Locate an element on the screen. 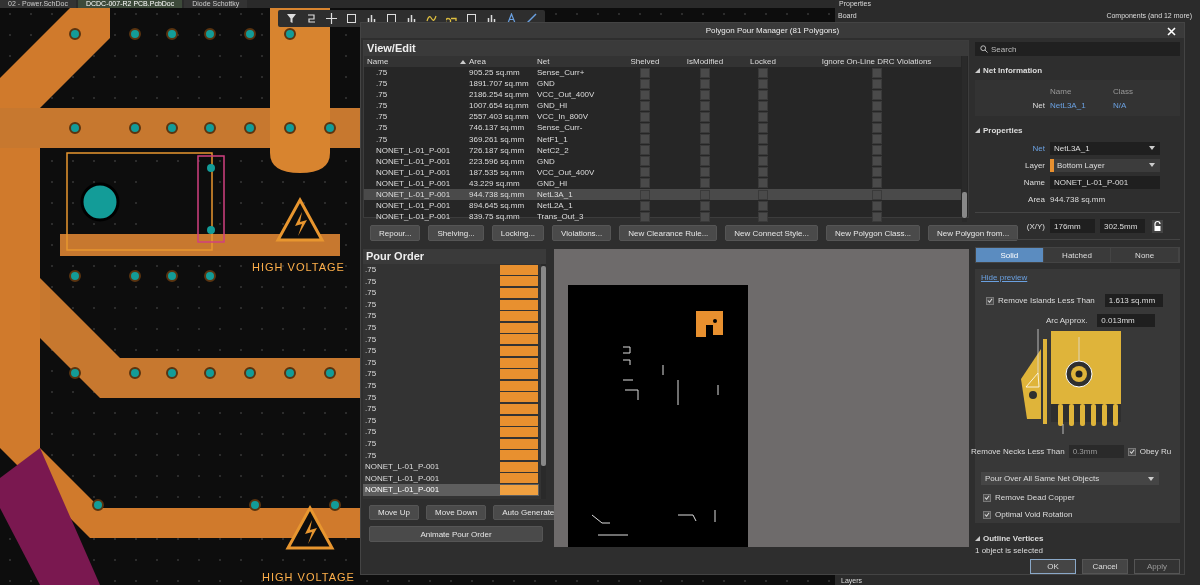 Image resolution: width=1200 pixels, height=585 pixels. search-field: Search is located at coordinates (1077, 49).